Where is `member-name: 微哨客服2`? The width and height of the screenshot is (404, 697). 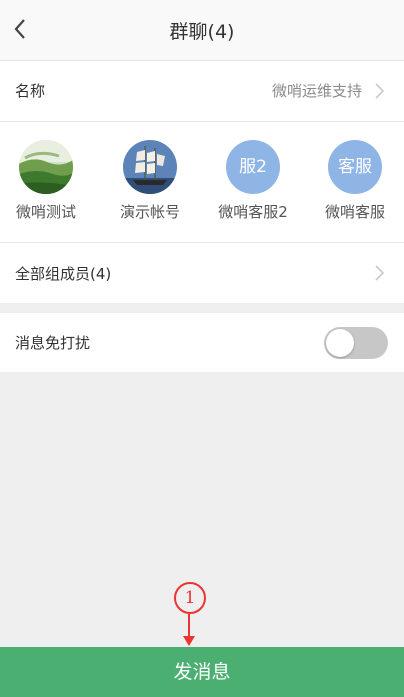
member-name: 微哨客服2 is located at coordinates (253, 212).